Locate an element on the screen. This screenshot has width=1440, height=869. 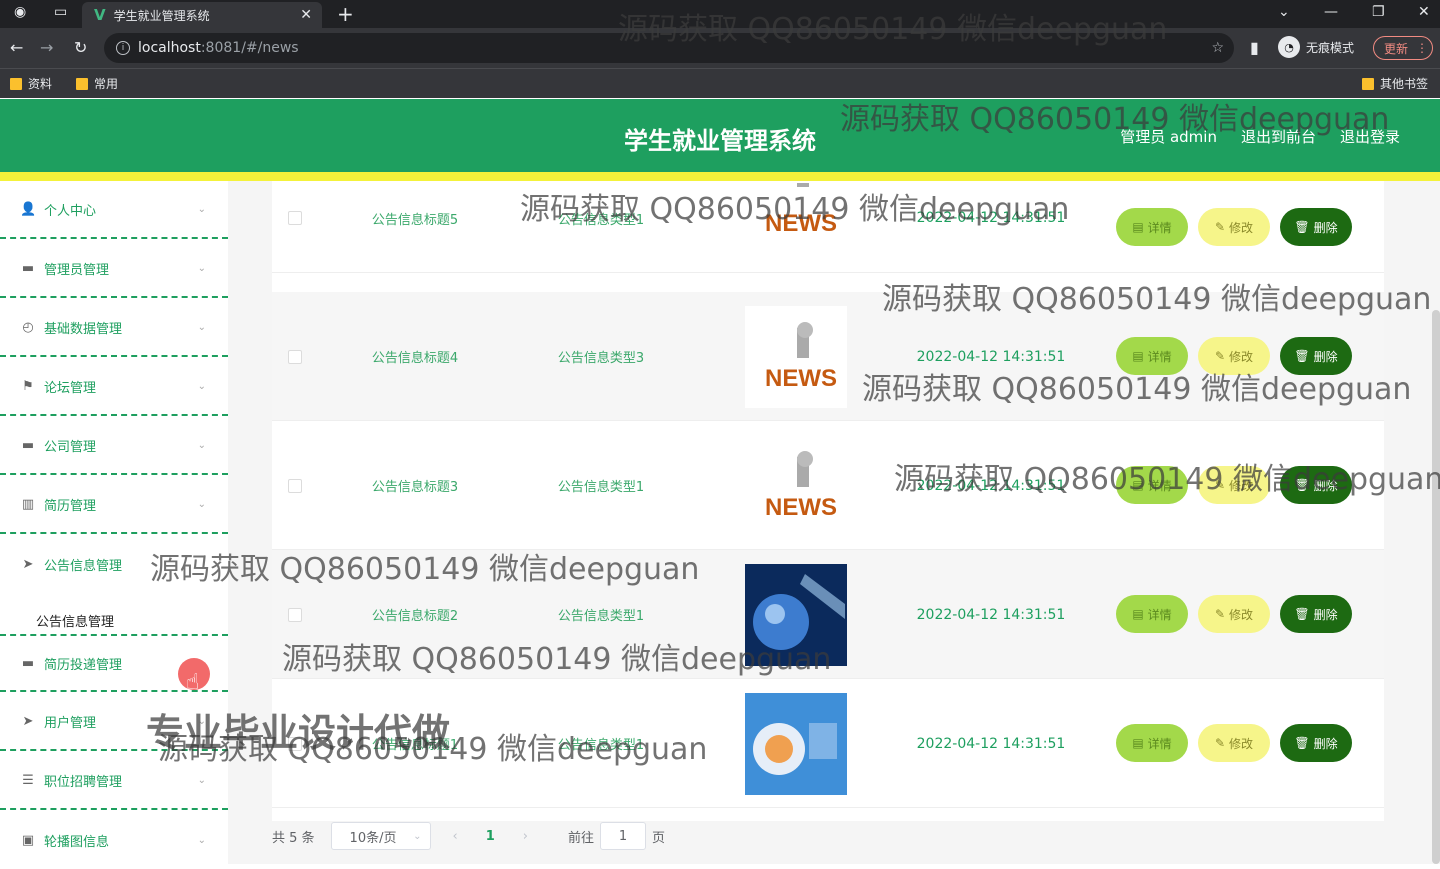
next-page-icon: › is located at coordinates (525, 836).